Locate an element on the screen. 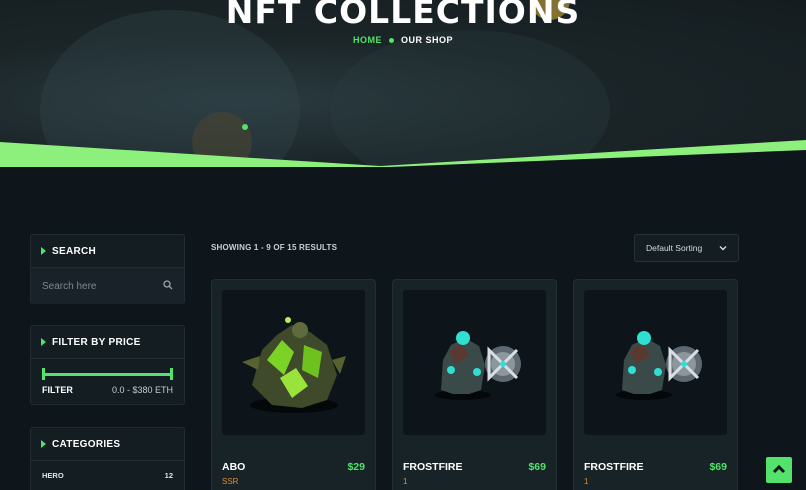 The width and height of the screenshot is (806, 490). product-rarity: SSR is located at coordinates (230, 481).